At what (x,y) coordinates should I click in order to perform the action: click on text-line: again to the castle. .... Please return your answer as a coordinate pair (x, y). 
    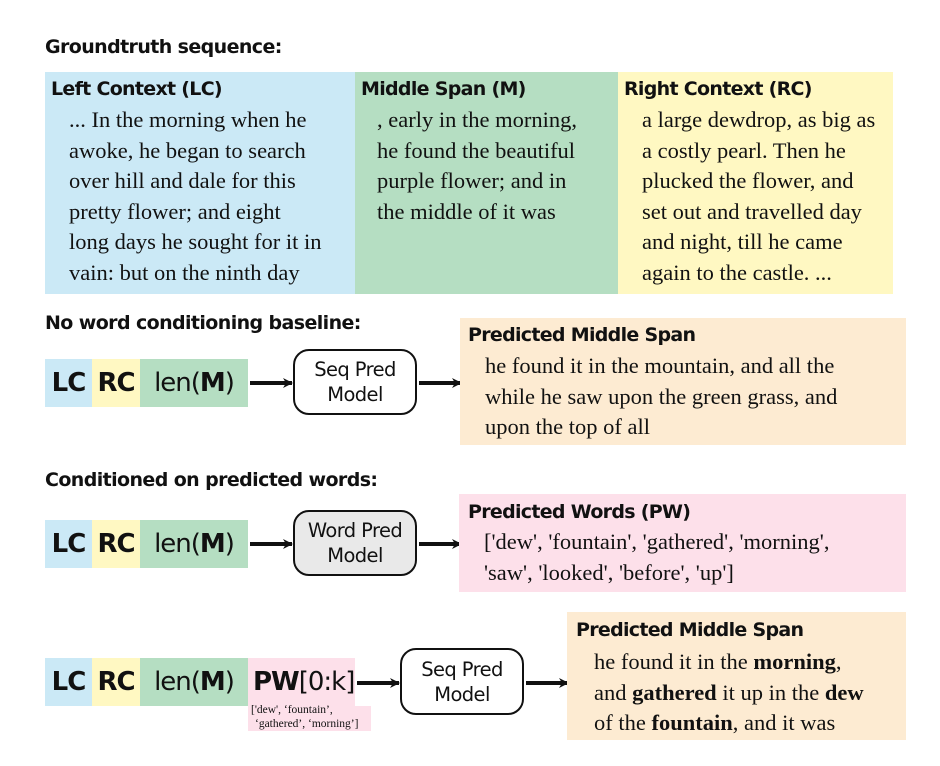
    Looking at the image, I should click on (737, 272).